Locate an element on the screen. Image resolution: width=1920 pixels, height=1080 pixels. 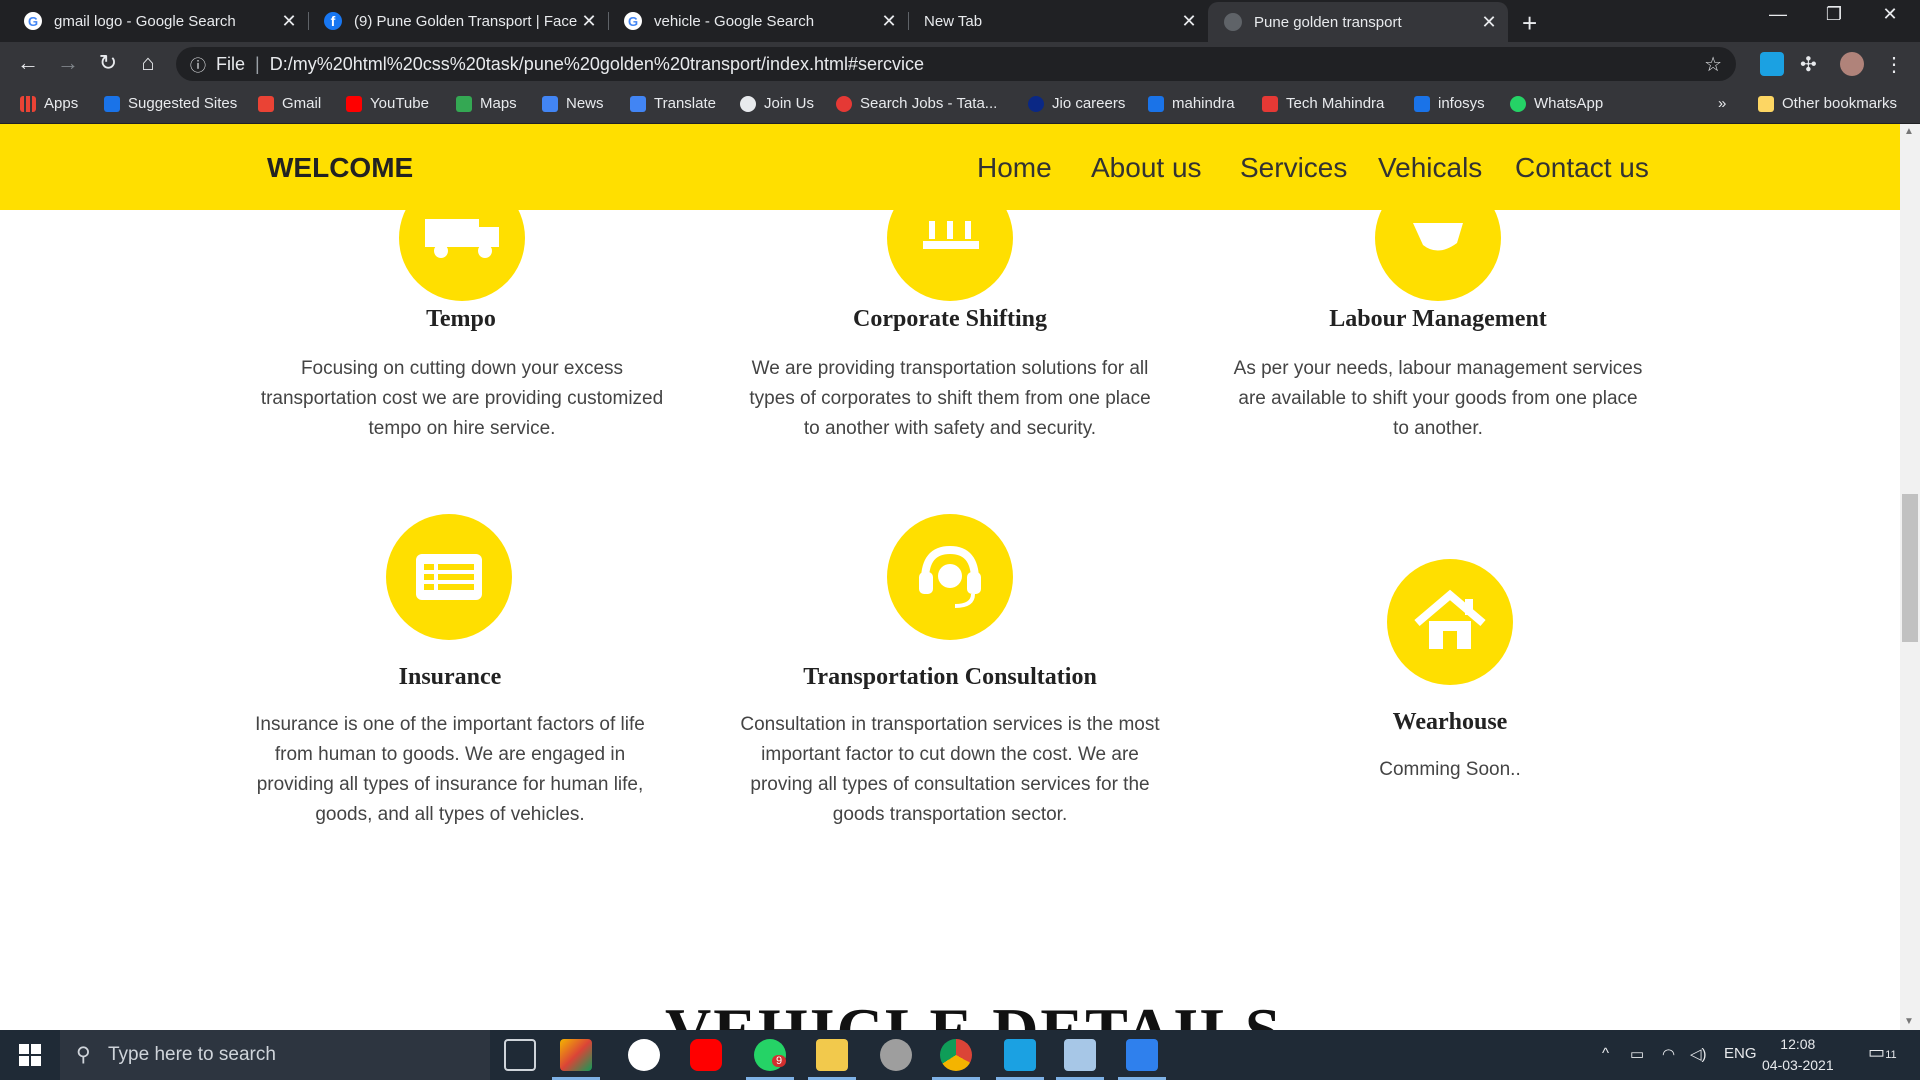
tab-title: (9) Pune Golden Transport | Facel is located at coordinates (466, 21).